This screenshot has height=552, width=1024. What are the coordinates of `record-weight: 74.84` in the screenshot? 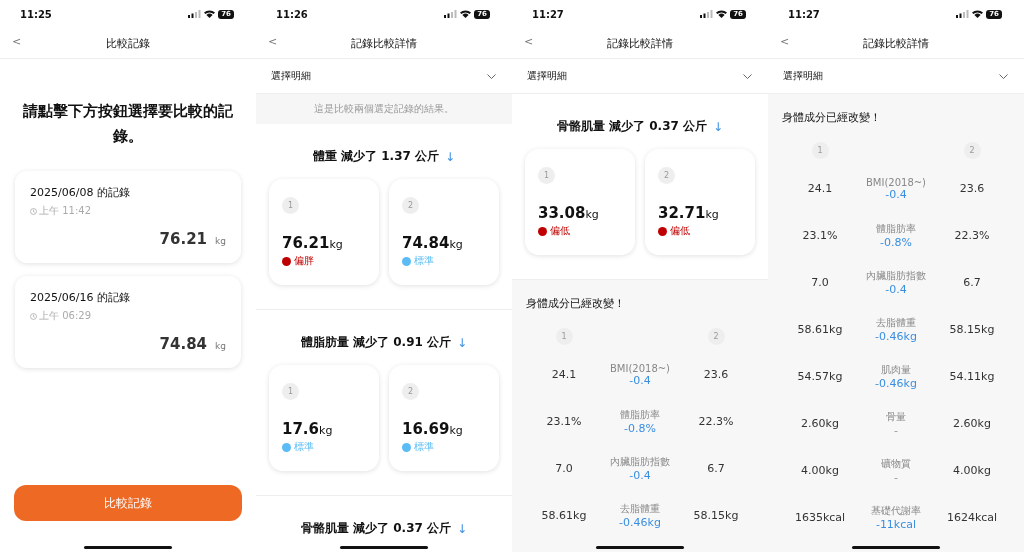 It's located at (183, 344).